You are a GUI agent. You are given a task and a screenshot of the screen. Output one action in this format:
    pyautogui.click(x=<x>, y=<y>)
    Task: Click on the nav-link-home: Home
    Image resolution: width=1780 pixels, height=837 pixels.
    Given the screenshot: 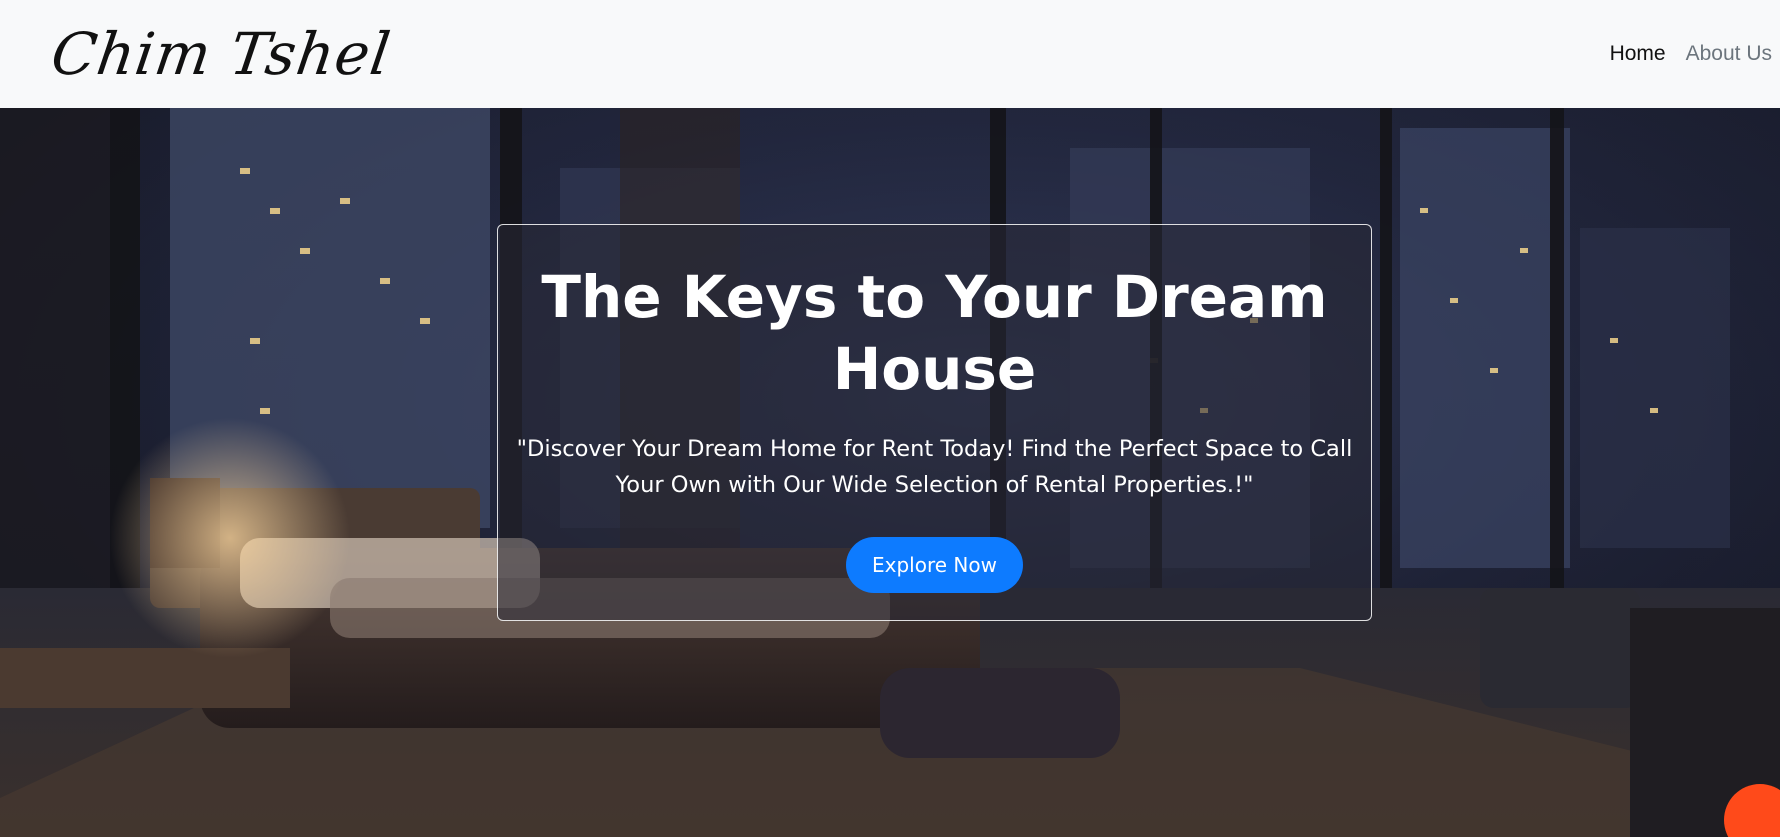 What is the action you would take?
    pyautogui.click(x=1638, y=54)
    